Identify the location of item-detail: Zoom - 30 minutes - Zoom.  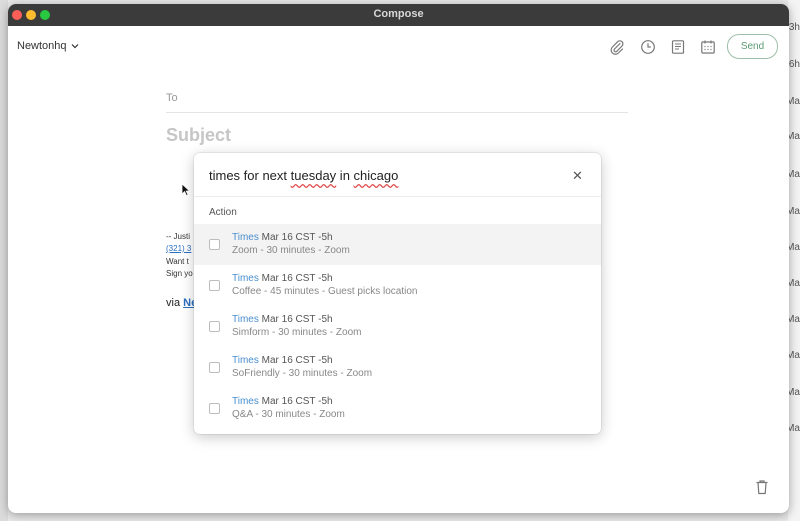
(291, 250).